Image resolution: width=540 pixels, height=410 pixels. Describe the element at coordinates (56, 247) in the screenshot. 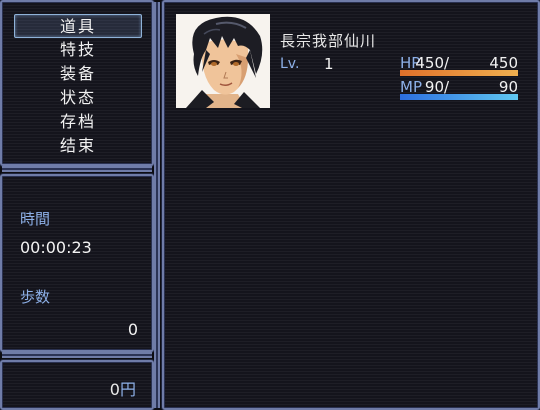

I see `playtime-value: 00:00:23` at that location.